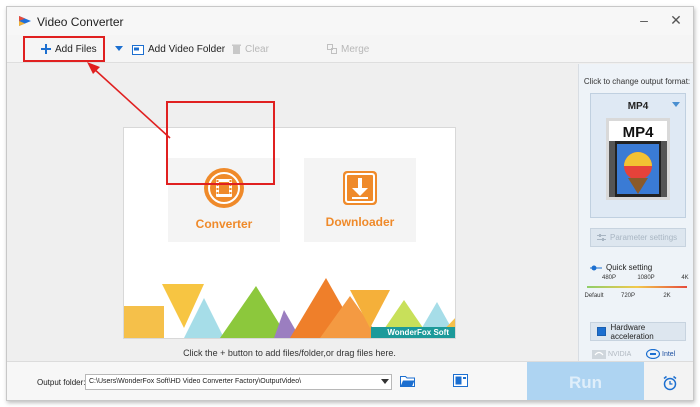  What do you see at coordinates (129, 100) in the screenshot?
I see `annotation-arrow` at bounding box center [129, 100].